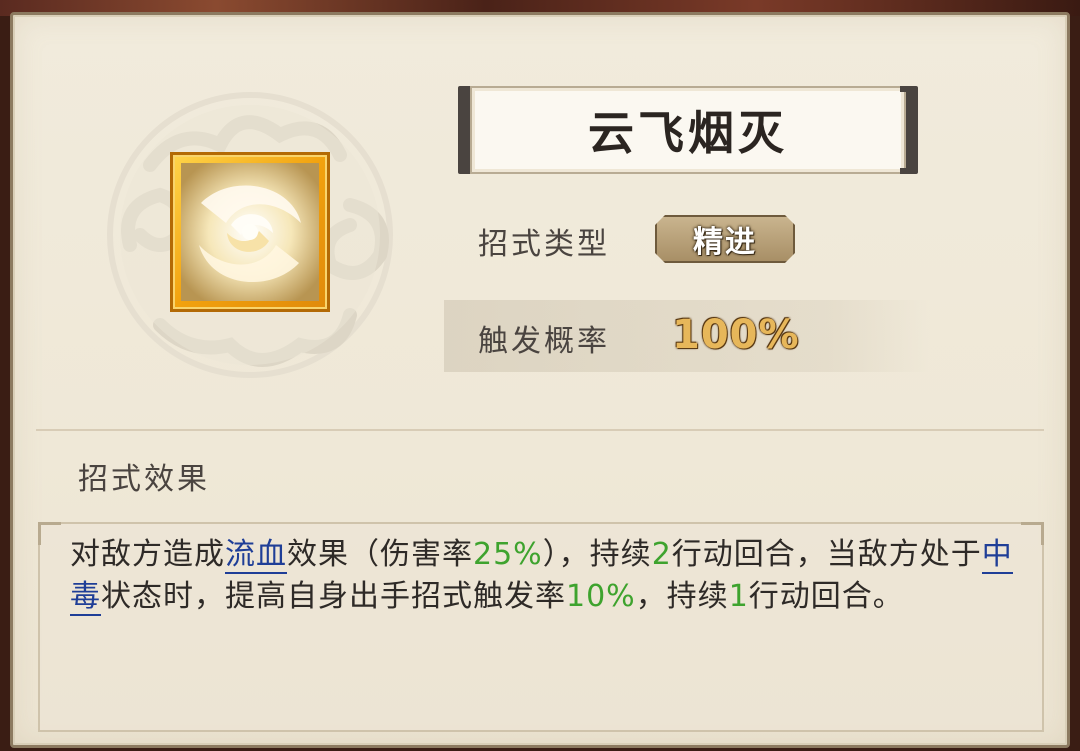  I want to click on effect-text: 对敌方造成, so click(147, 554).